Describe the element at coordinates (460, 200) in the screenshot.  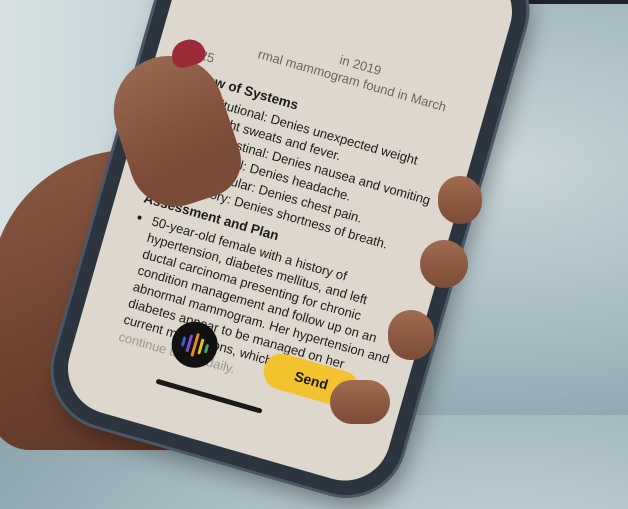
I see `finger-index` at that location.